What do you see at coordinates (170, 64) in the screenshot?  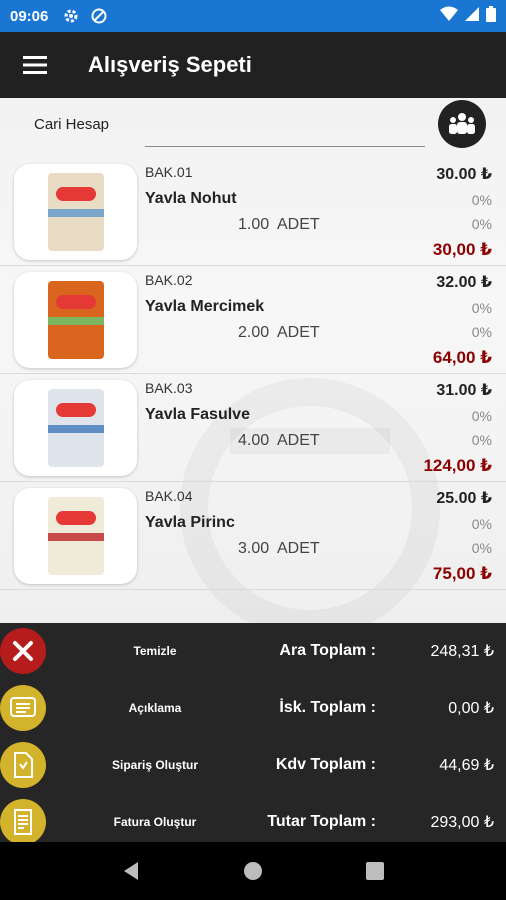 I see `page-title: Alışveriş Sepeti` at bounding box center [170, 64].